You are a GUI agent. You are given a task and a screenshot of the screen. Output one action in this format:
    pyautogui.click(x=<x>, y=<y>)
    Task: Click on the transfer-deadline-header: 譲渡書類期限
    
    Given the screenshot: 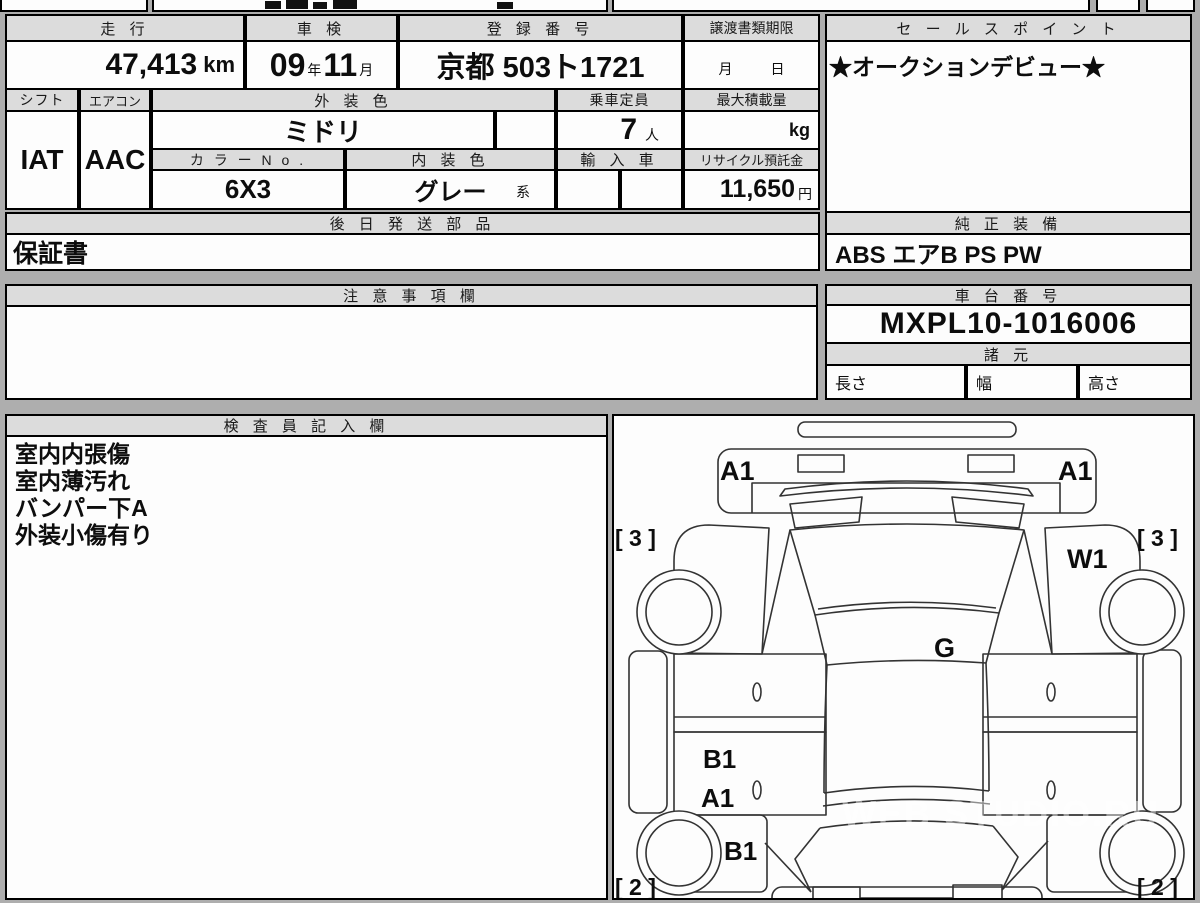 What is the action you would take?
    pyautogui.click(x=751, y=28)
    